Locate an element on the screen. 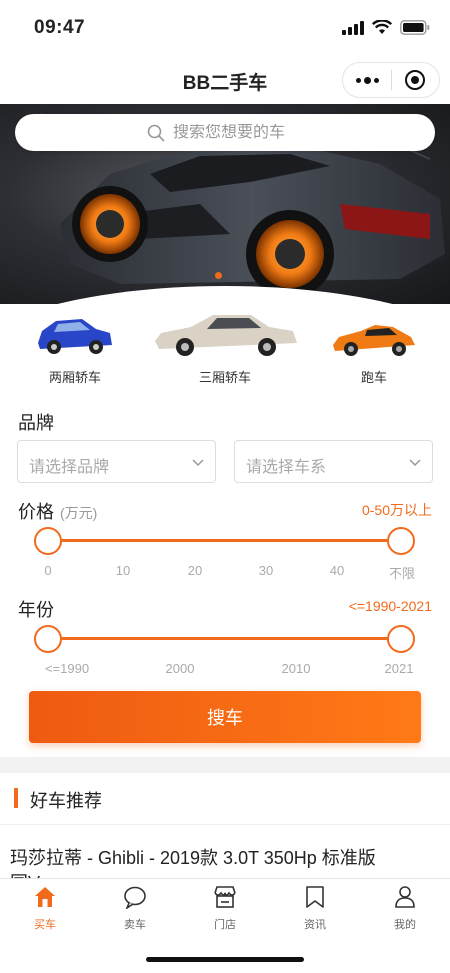  recommend-title: 好车推荐 is located at coordinates (66, 801).